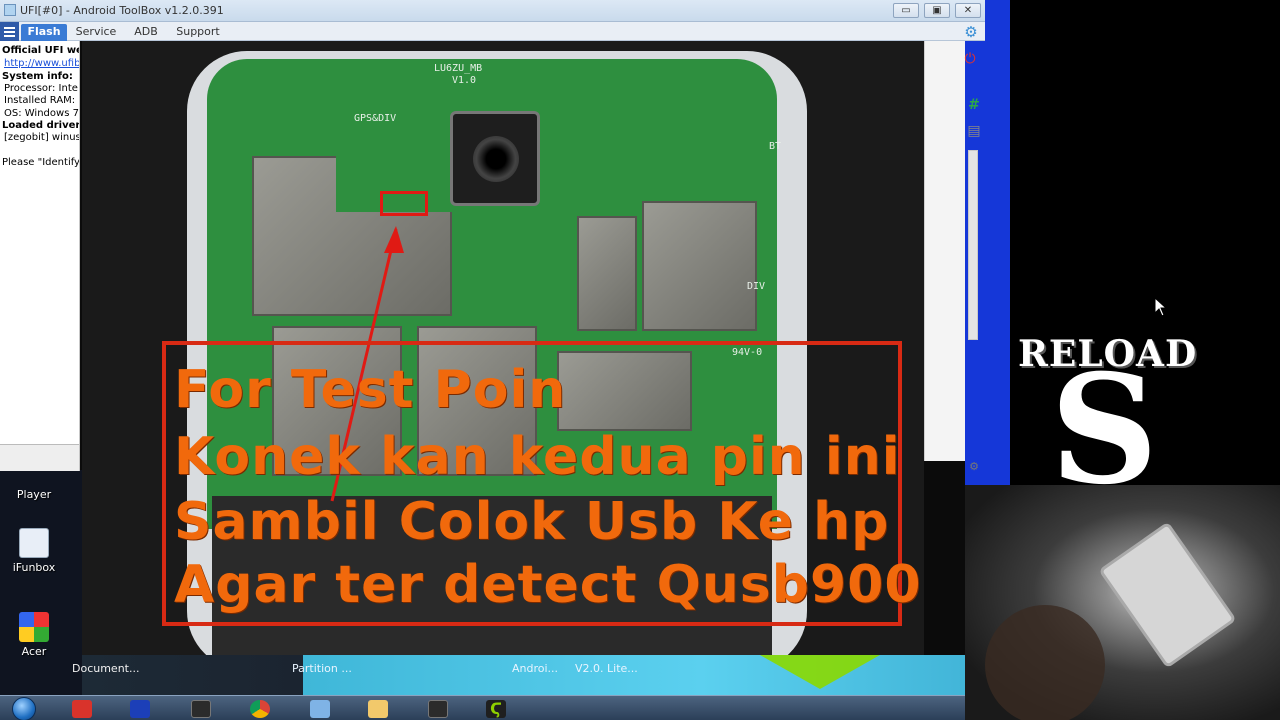 The image size is (1280, 720). What do you see at coordinates (41, 582) in the screenshot?
I see `desktop-icon-column: Player iFunbox Acer` at bounding box center [41, 582].